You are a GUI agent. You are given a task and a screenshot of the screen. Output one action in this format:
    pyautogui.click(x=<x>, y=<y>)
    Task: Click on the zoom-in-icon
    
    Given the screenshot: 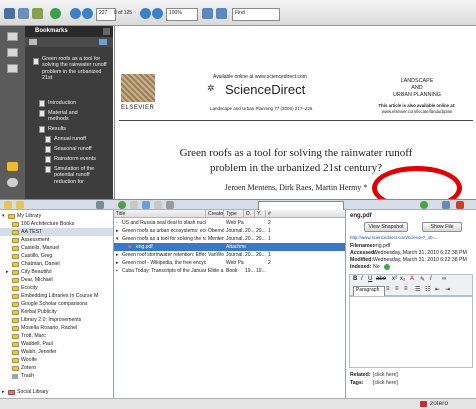 What is the action you would take?
    pyautogui.click(x=157, y=13)
    